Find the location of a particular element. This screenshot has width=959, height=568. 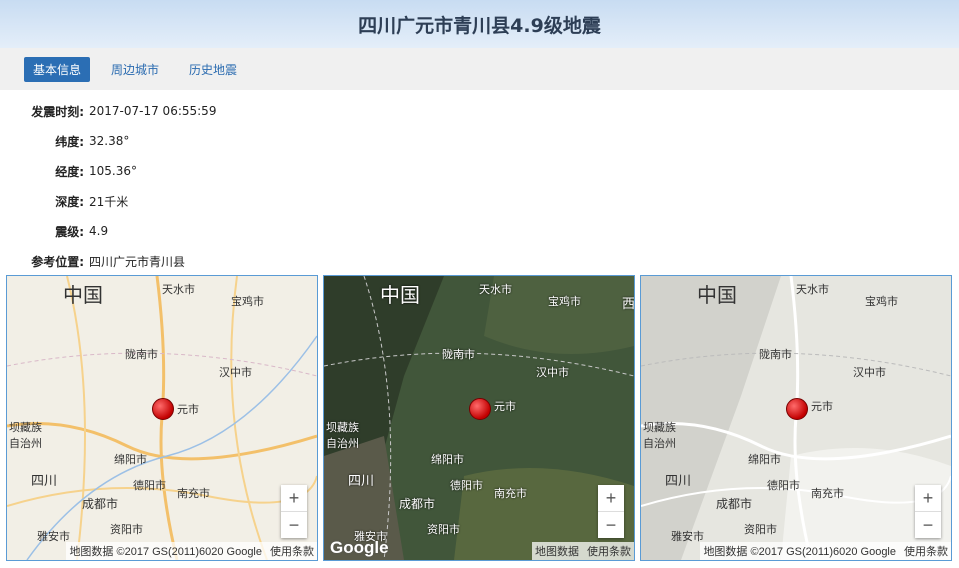

info-label: 震级: is located at coordinates (69, 231).